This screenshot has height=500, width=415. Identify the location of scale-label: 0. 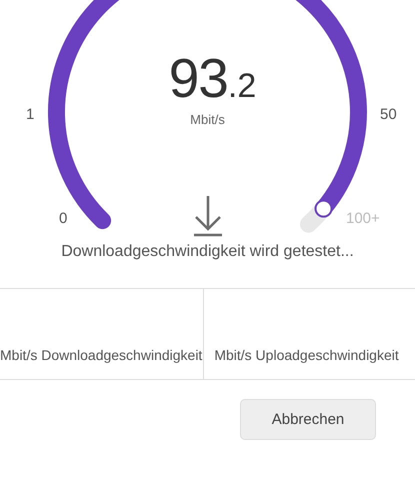
(63, 218).